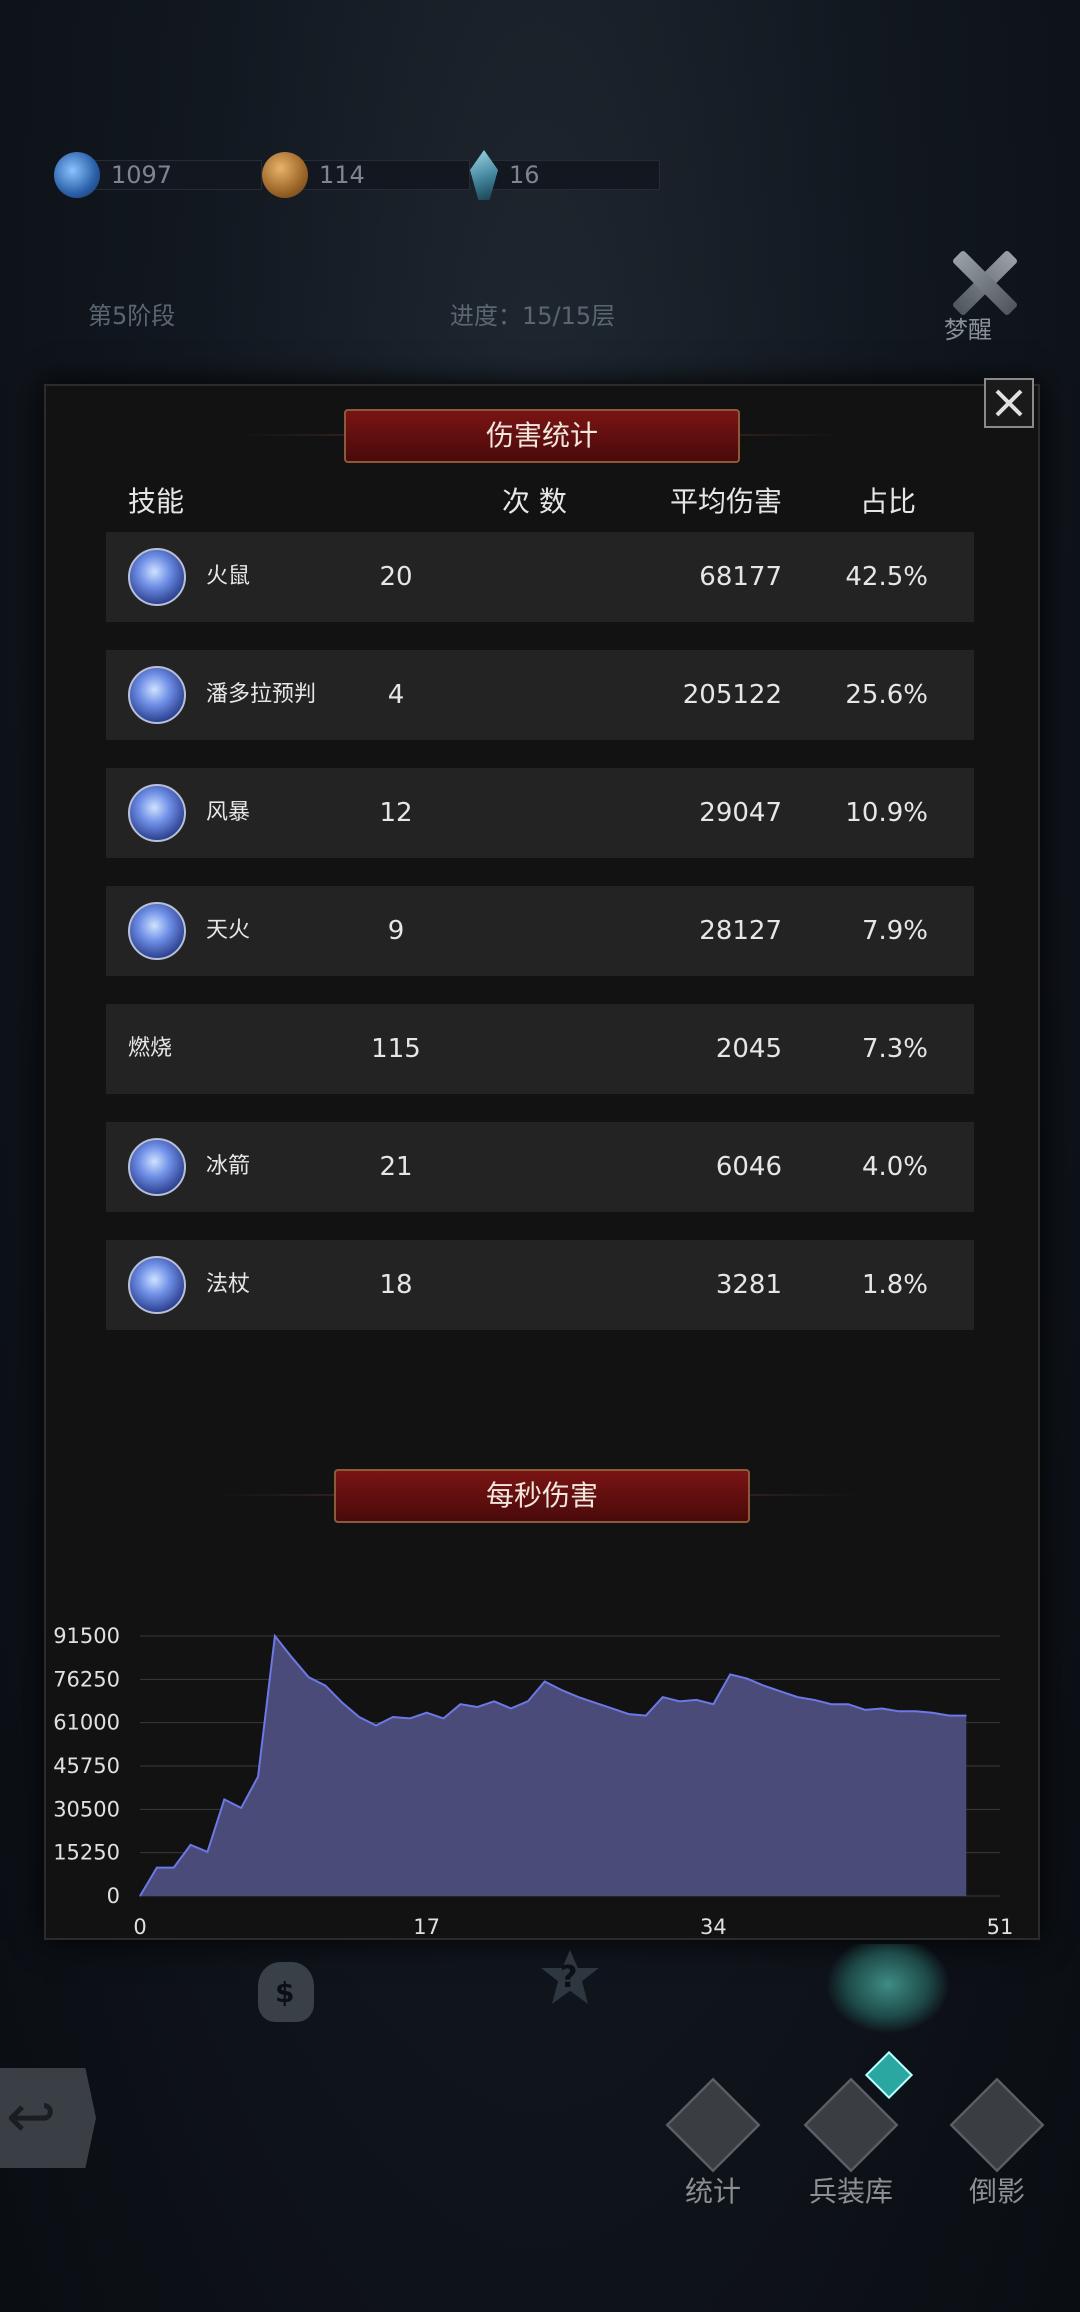 This screenshot has width=1080, height=2312. I want to click on skill-name: 天火, so click(228, 930).